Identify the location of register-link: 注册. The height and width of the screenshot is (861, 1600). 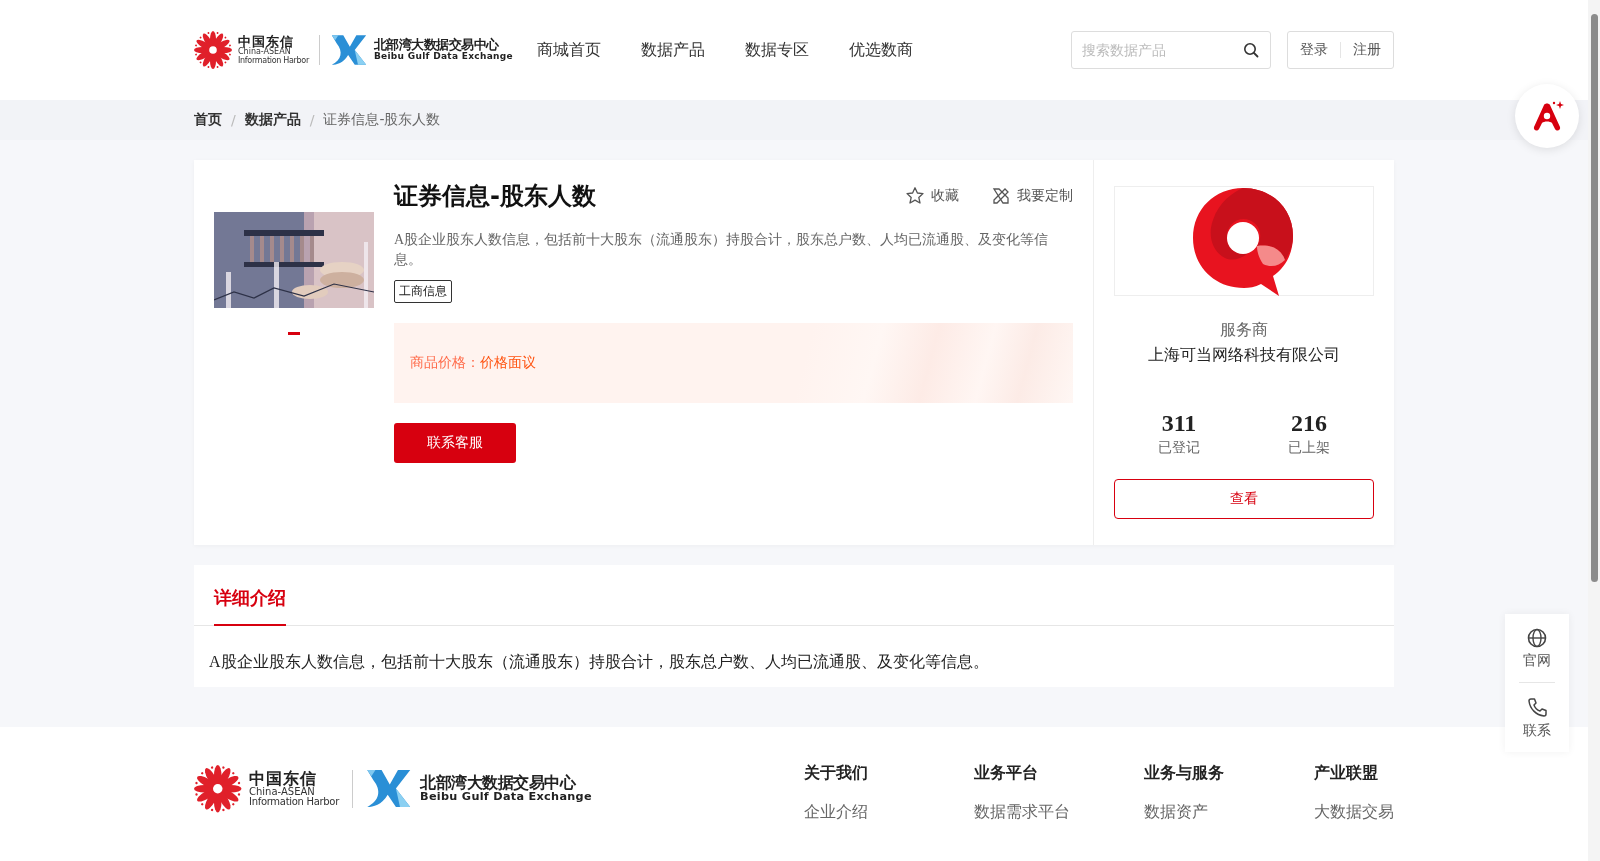
(1367, 50).